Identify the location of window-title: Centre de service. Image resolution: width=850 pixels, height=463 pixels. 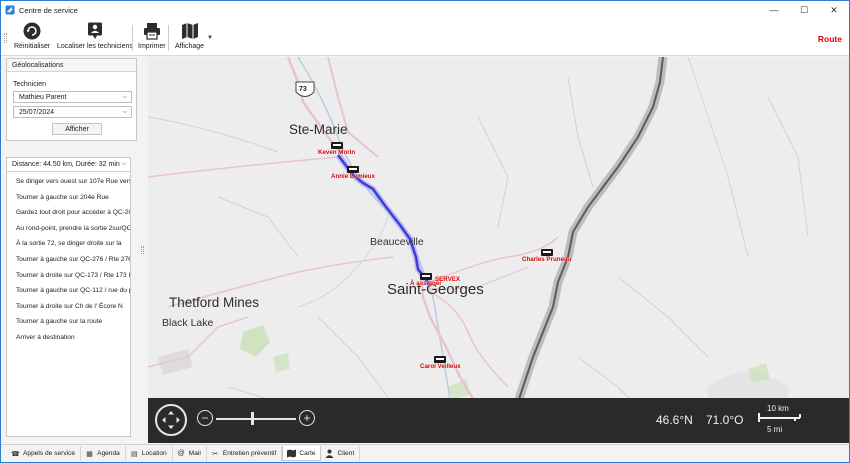
(48, 10).